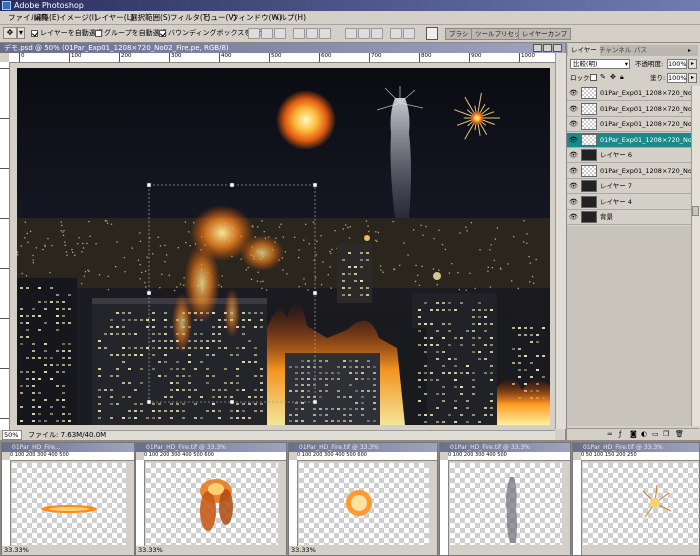  I want to click on move-tool-icon: ✥, so click(10, 33).